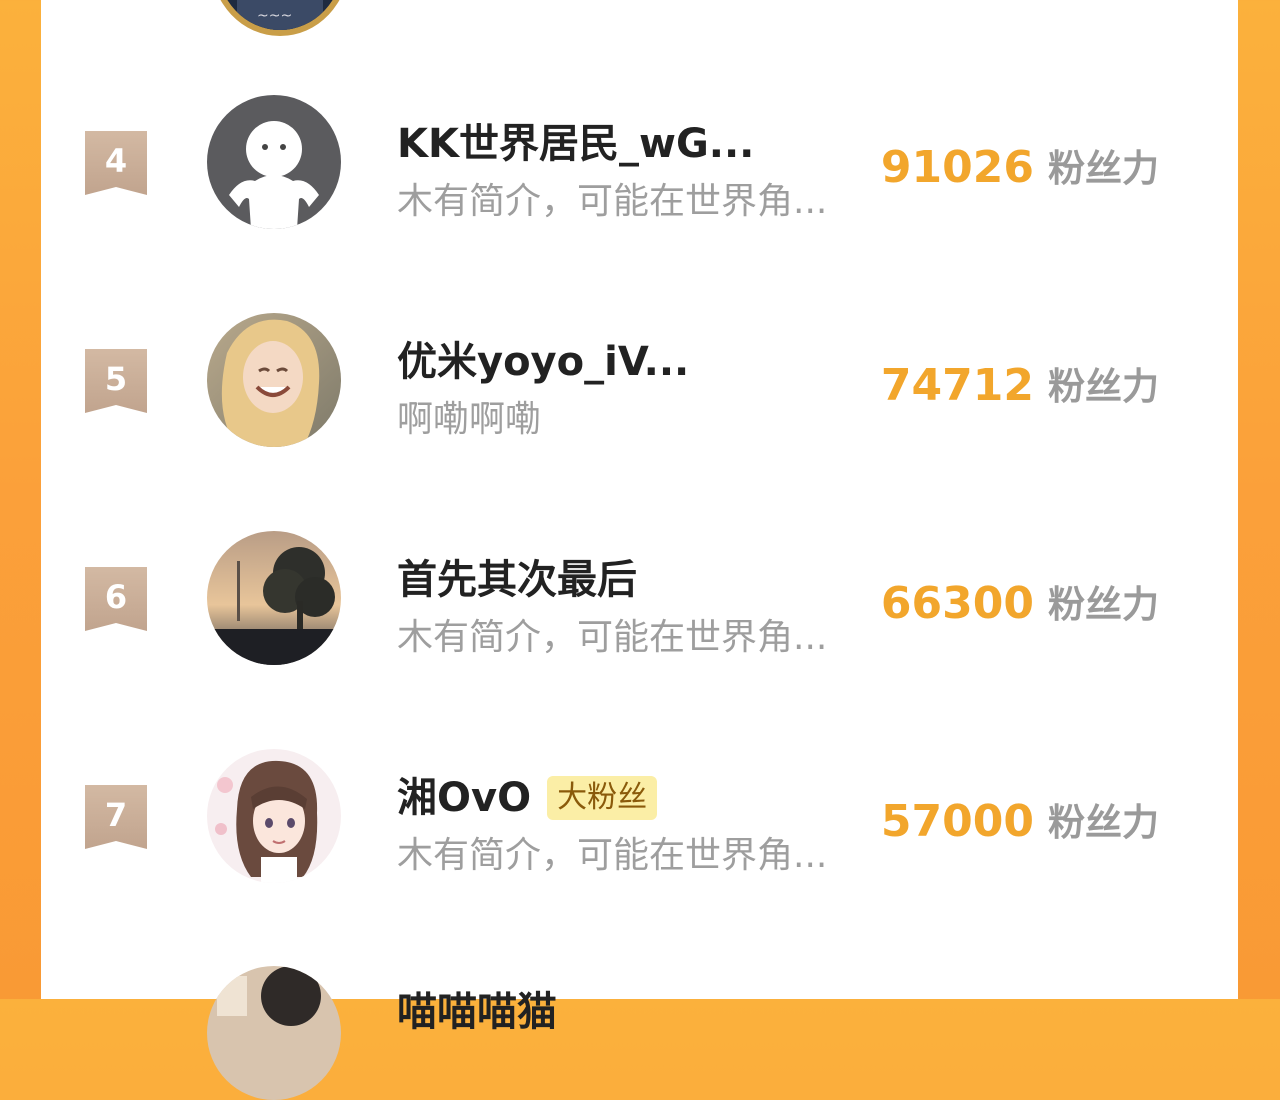 Image resolution: width=1280 pixels, height=1100 pixels. Describe the element at coordinates (957, 821) in the screenshot. I see `fan-power-score: 57000` at that location.